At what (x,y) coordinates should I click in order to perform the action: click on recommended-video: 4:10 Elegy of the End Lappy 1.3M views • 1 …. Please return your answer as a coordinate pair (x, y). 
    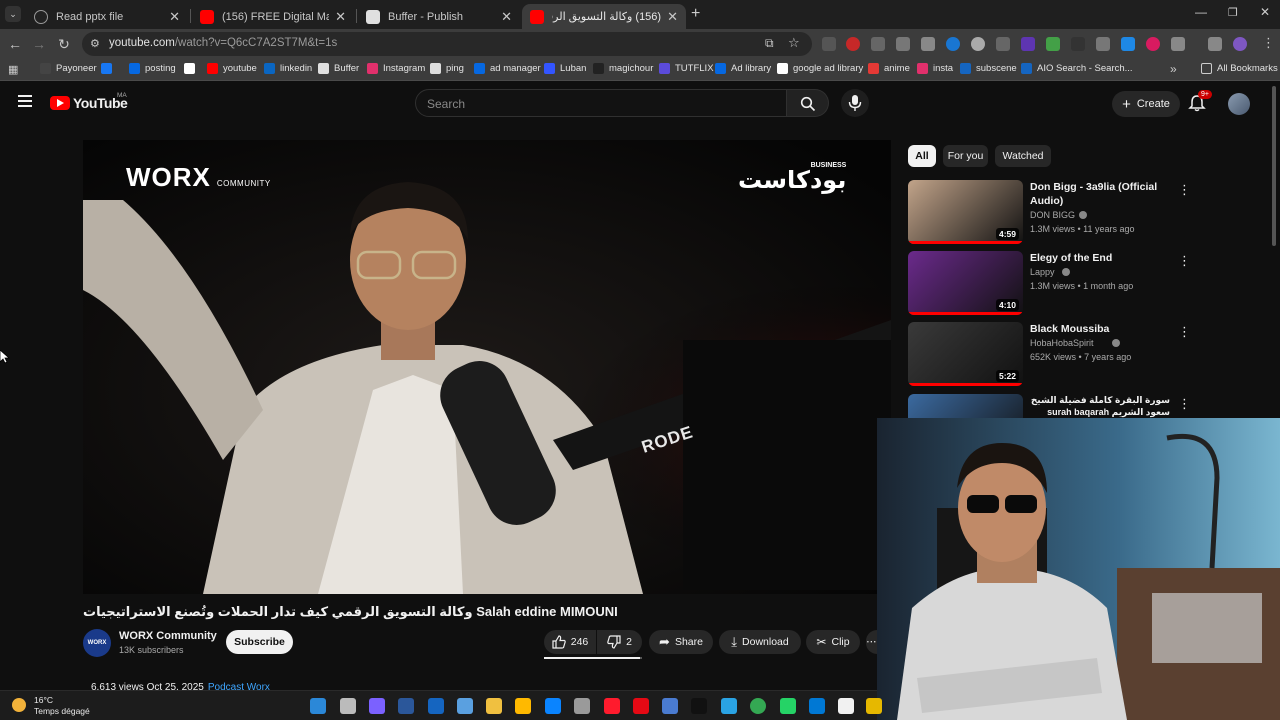
    Looking at the image, I should click on (1058, 283).